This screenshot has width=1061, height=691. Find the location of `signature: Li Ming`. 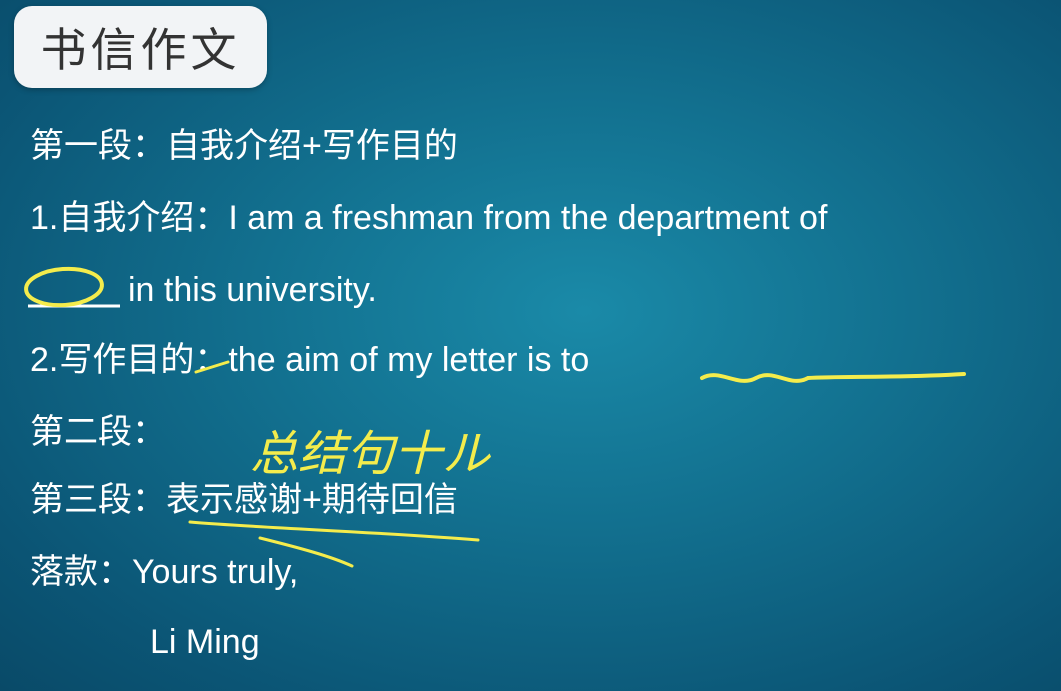

signature: Li Ming is located at coordinates (205, 642).